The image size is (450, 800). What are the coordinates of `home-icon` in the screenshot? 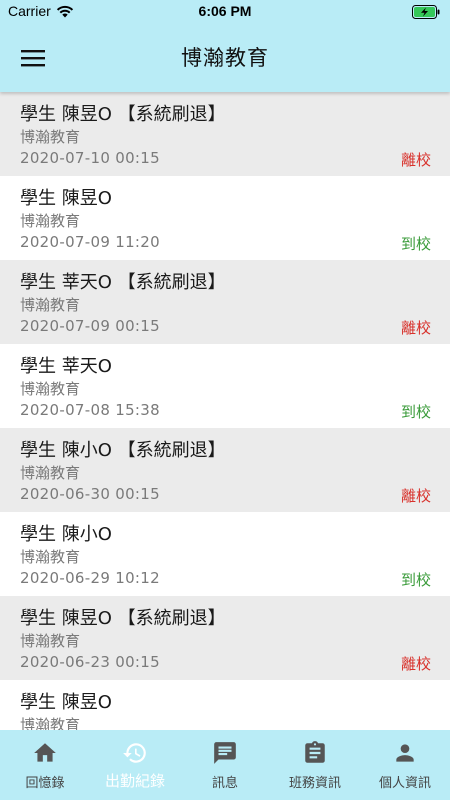 It's located at (45, 752).